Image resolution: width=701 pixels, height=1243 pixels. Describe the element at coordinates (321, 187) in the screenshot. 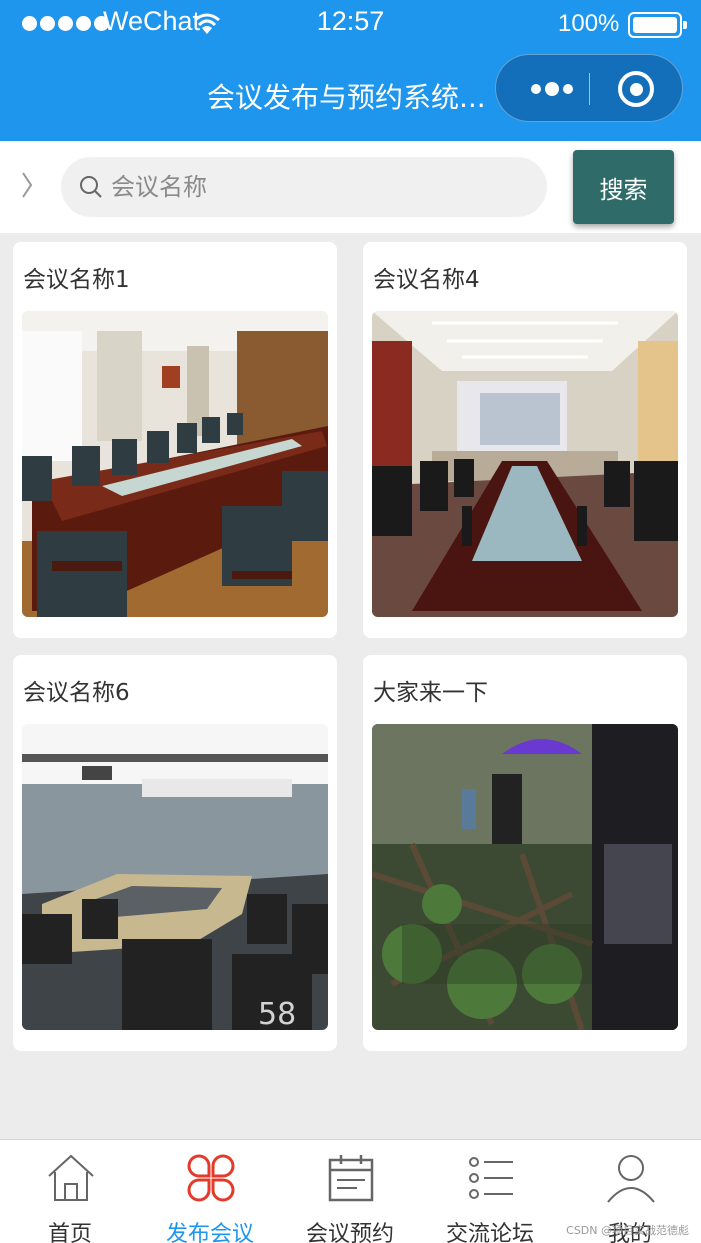

I see `search-input` at that location.